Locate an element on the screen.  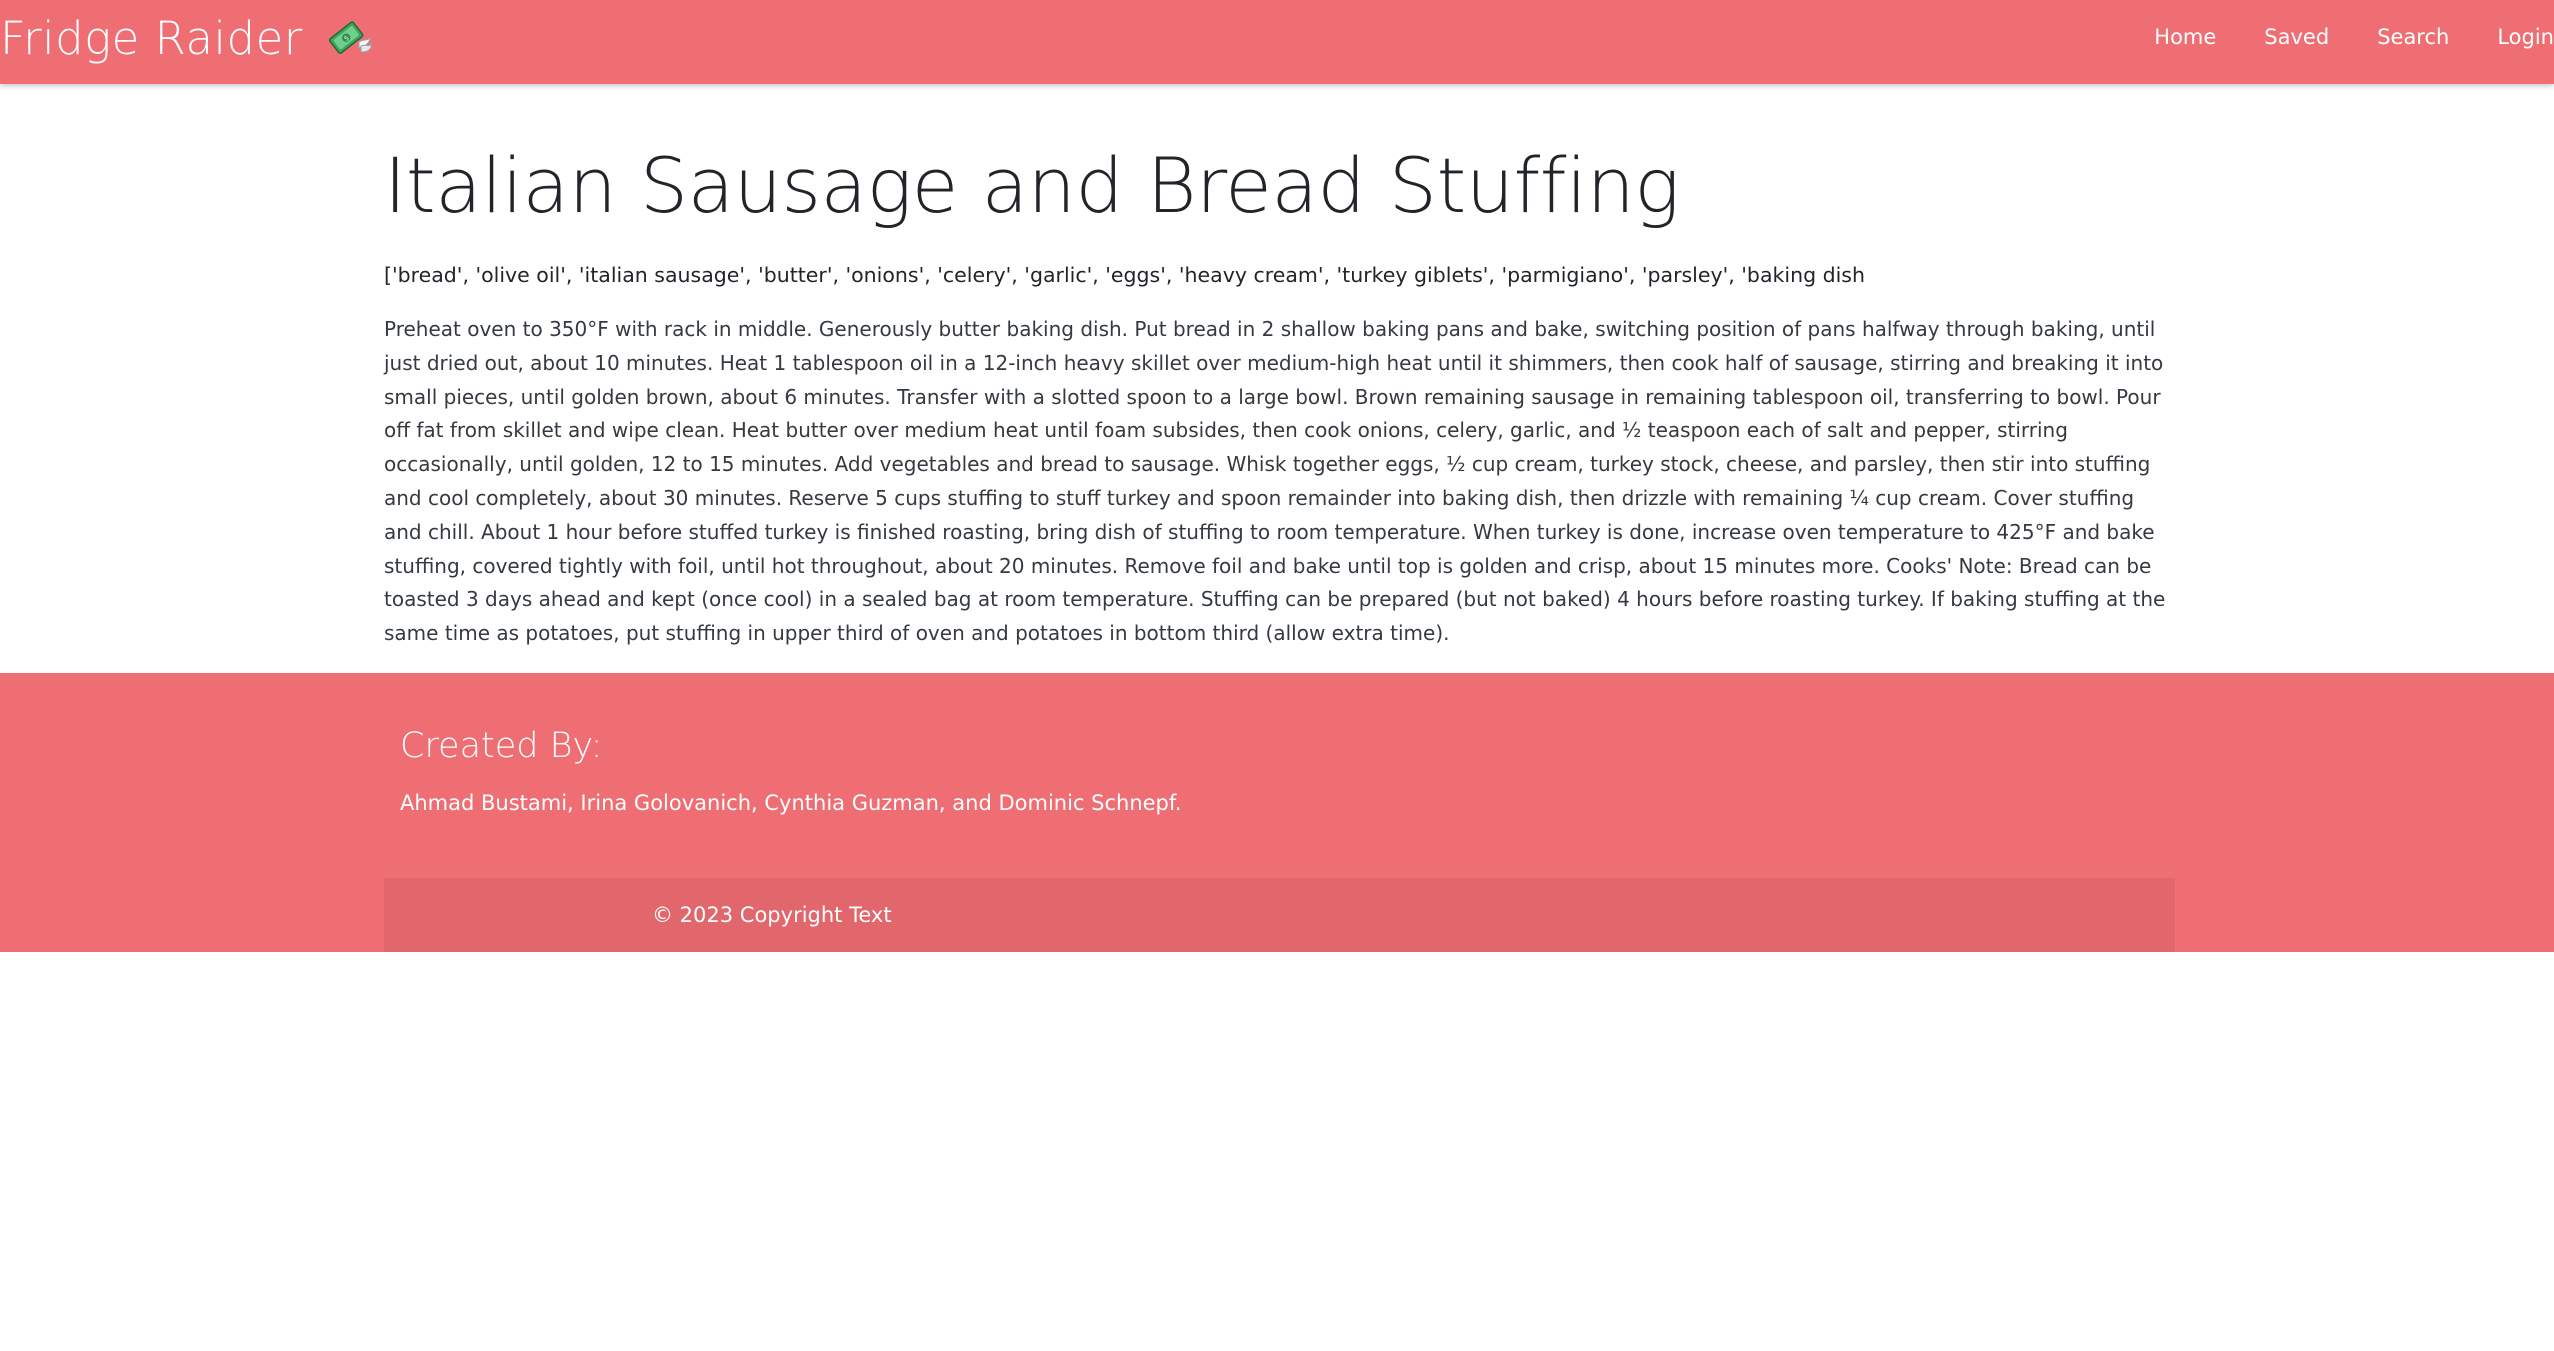
nav-search-link: Search is located at coordinates (2413, 37).